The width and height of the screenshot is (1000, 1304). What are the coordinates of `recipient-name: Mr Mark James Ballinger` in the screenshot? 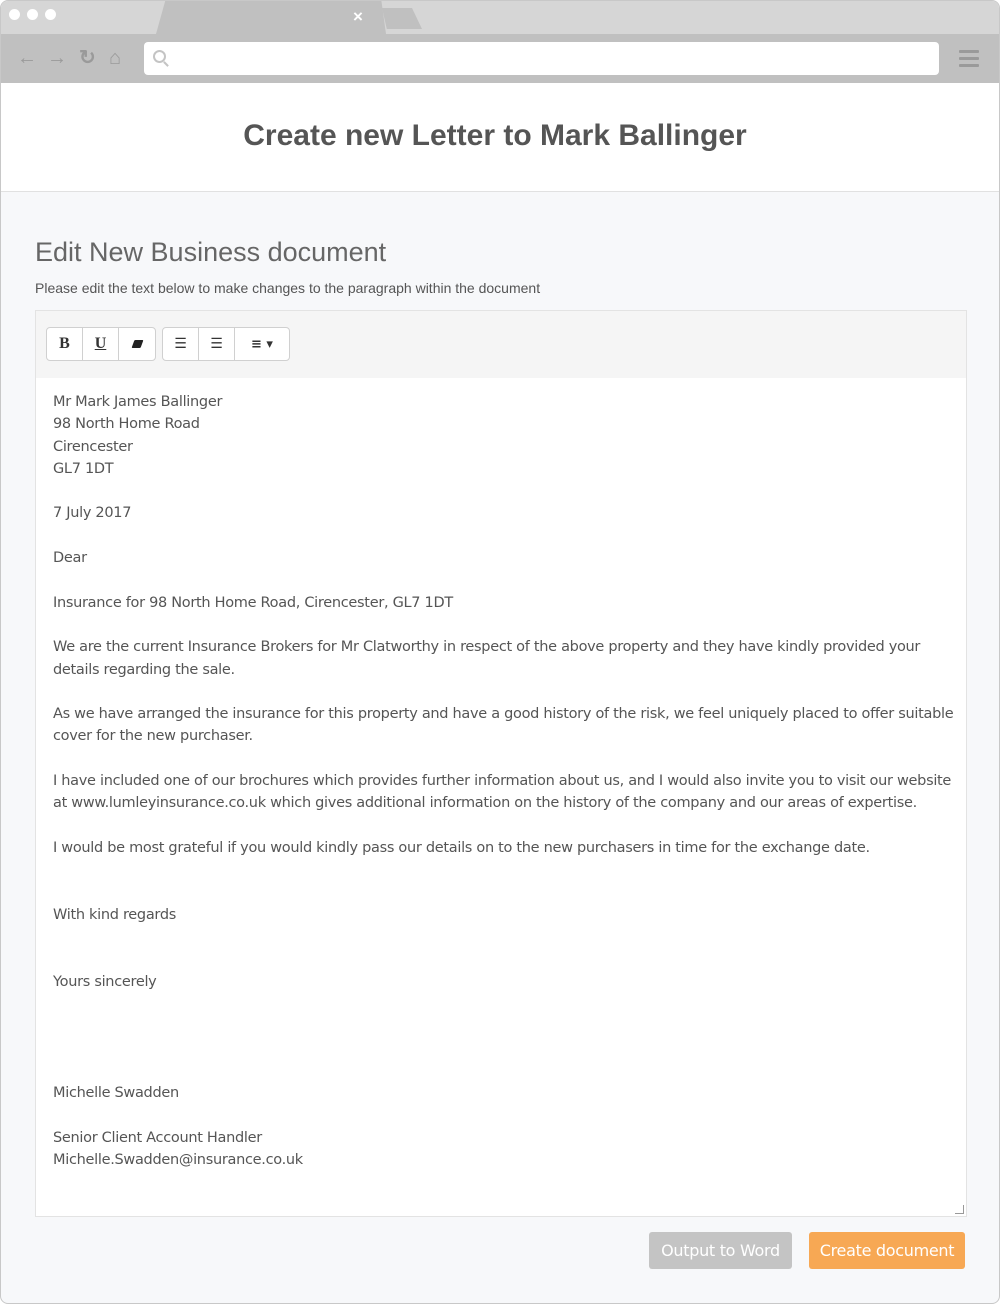 It's located at (138, 402).